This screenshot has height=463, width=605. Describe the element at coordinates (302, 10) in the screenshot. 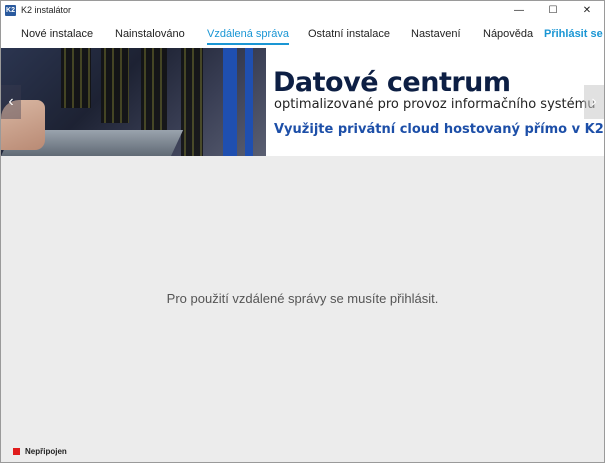

I see `title-bar: K2 K2 instalátor — ☐ ✕` at that location.